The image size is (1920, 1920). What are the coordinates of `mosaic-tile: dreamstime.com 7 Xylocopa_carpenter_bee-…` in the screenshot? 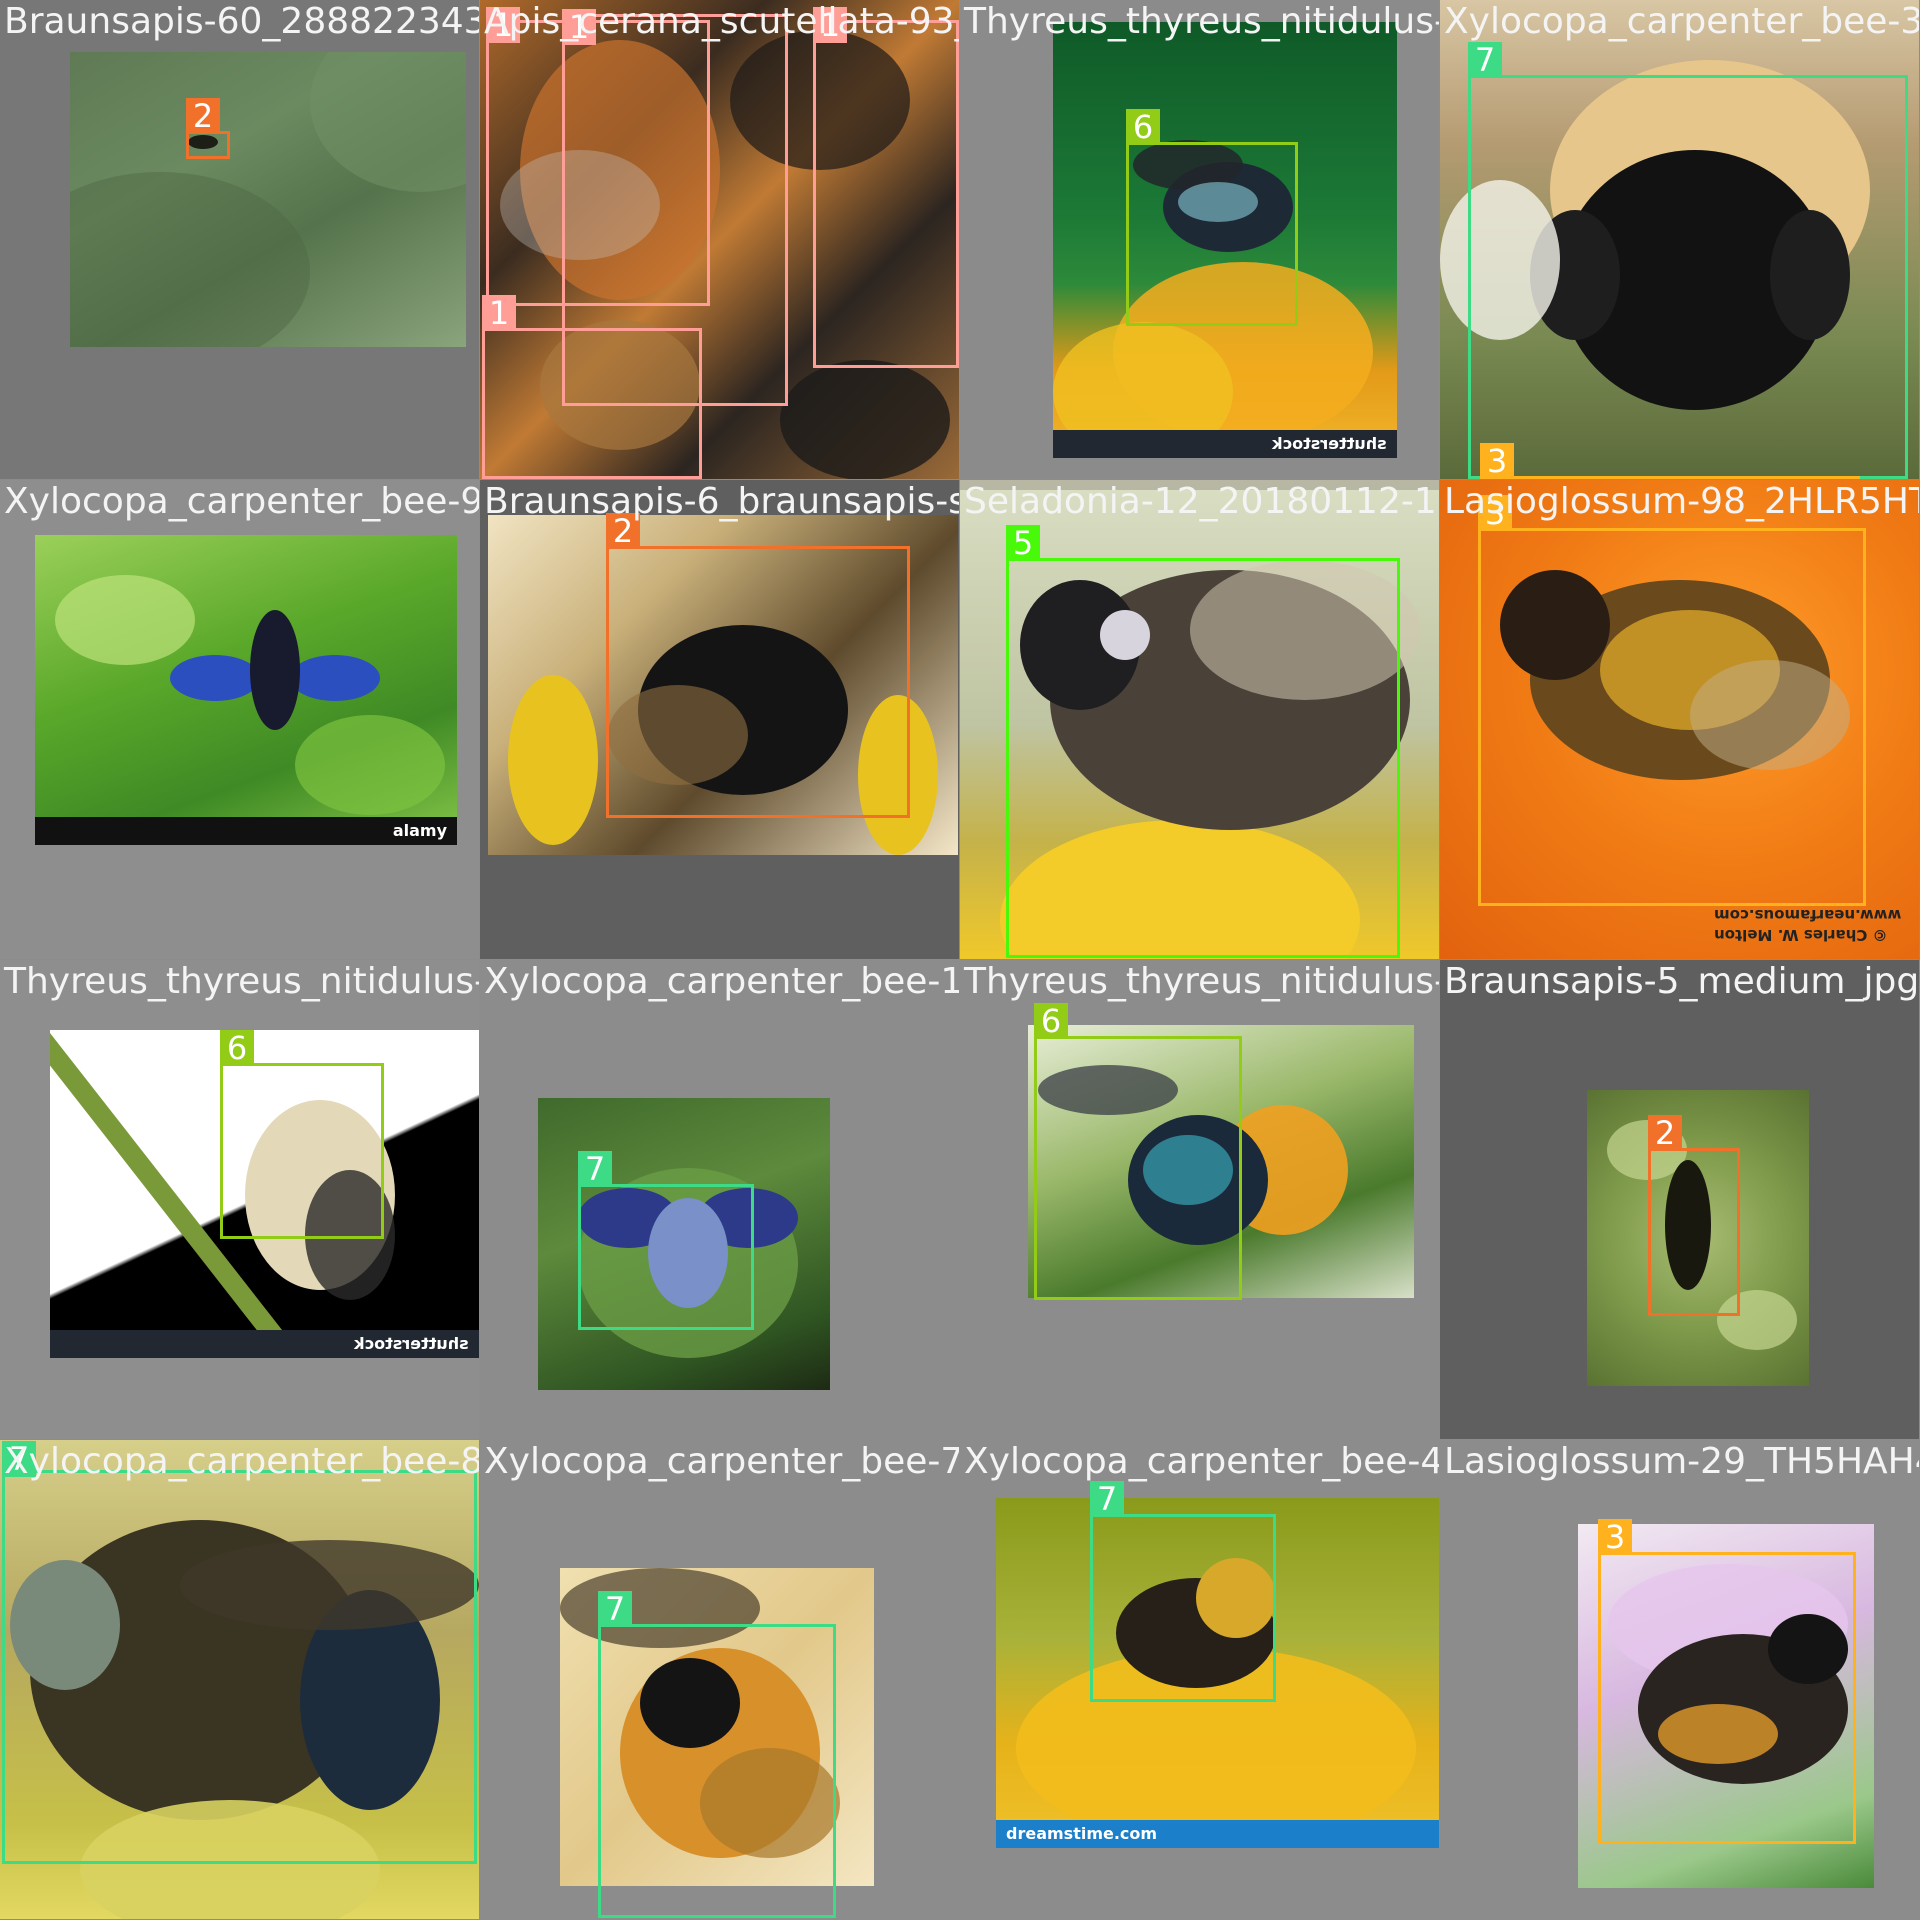 It's located at (1199, 1679).